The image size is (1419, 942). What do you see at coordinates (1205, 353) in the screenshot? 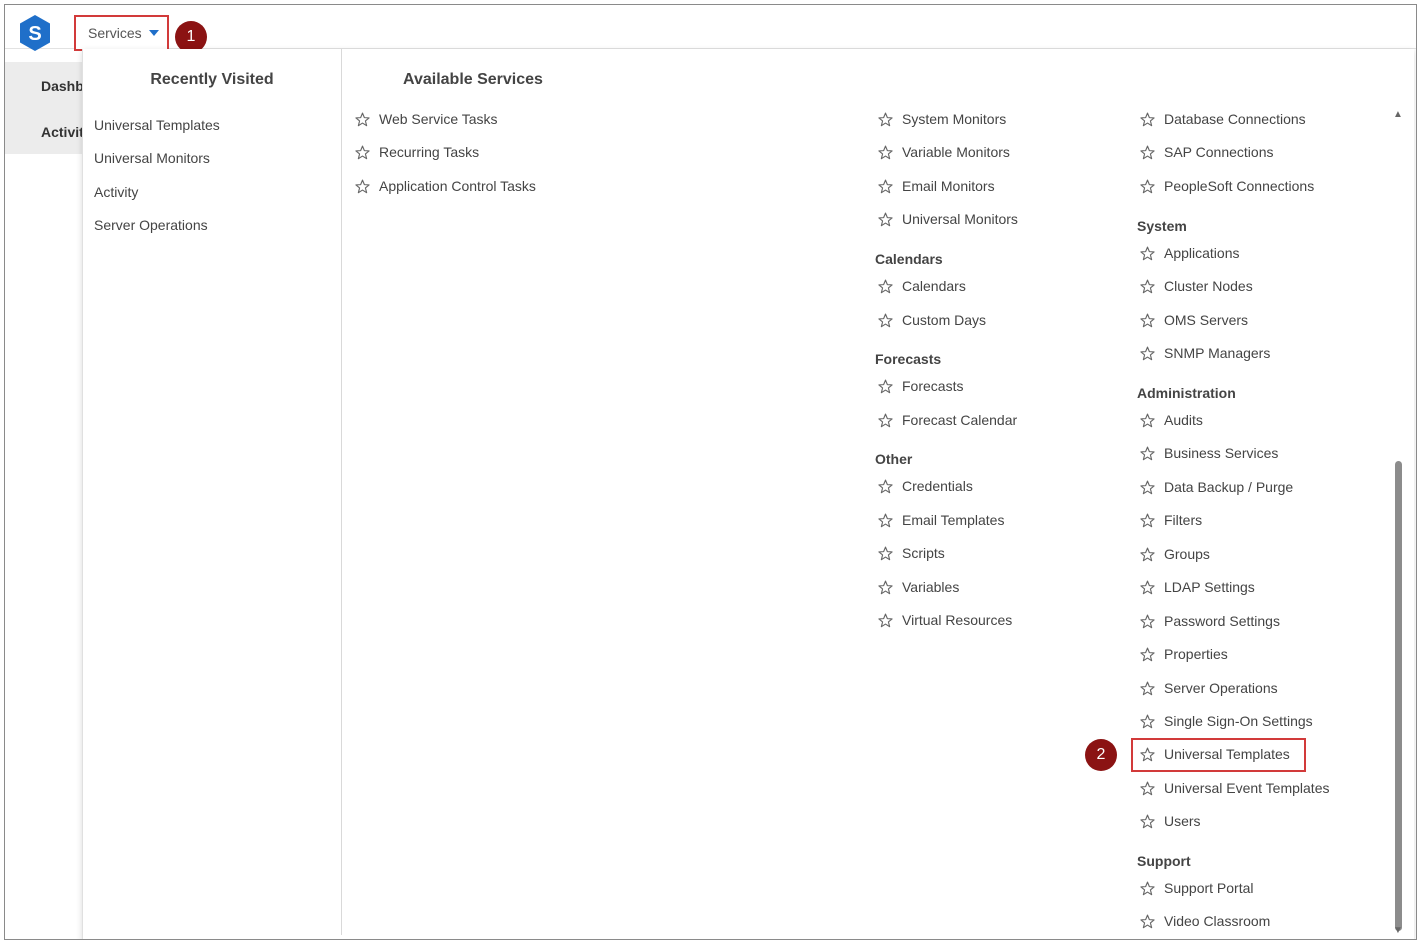
I see `service-item: SNMP Managers` at bounding box center [1205, 353].